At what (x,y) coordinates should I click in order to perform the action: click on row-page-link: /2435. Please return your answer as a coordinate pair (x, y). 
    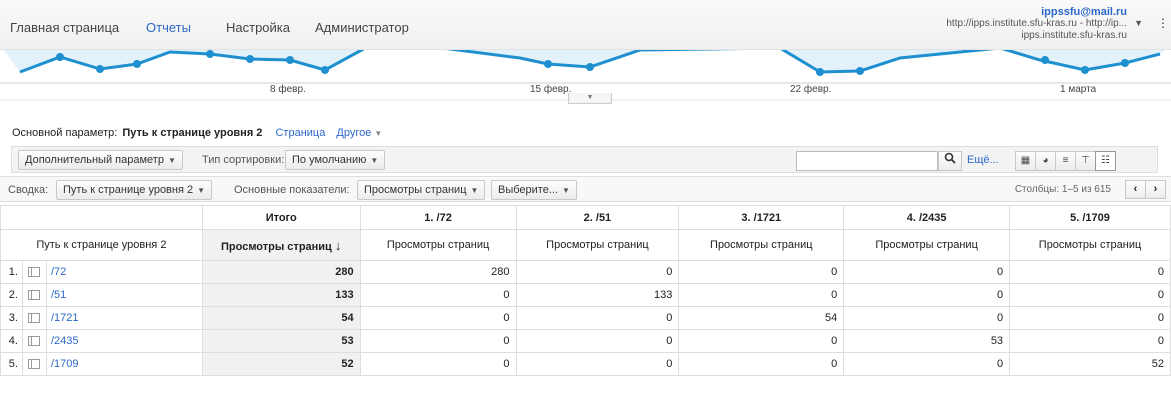
    Looking at the image, I should click on (124, 341).